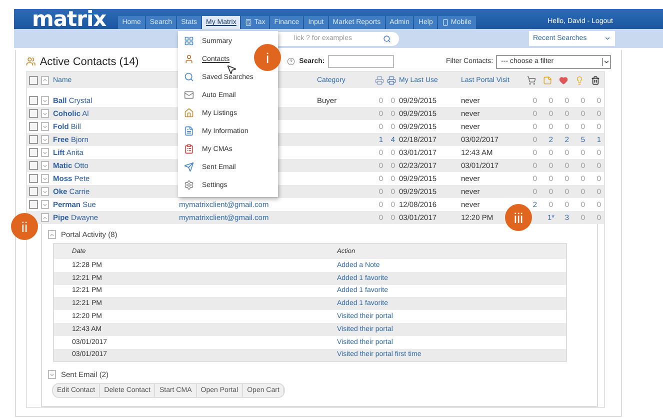 Image resolution: width=663 pixels, height=418 pixels. Describe the element at coordinates (518, 217) in the screenshot. I see `callout-badge: iii` at that location.